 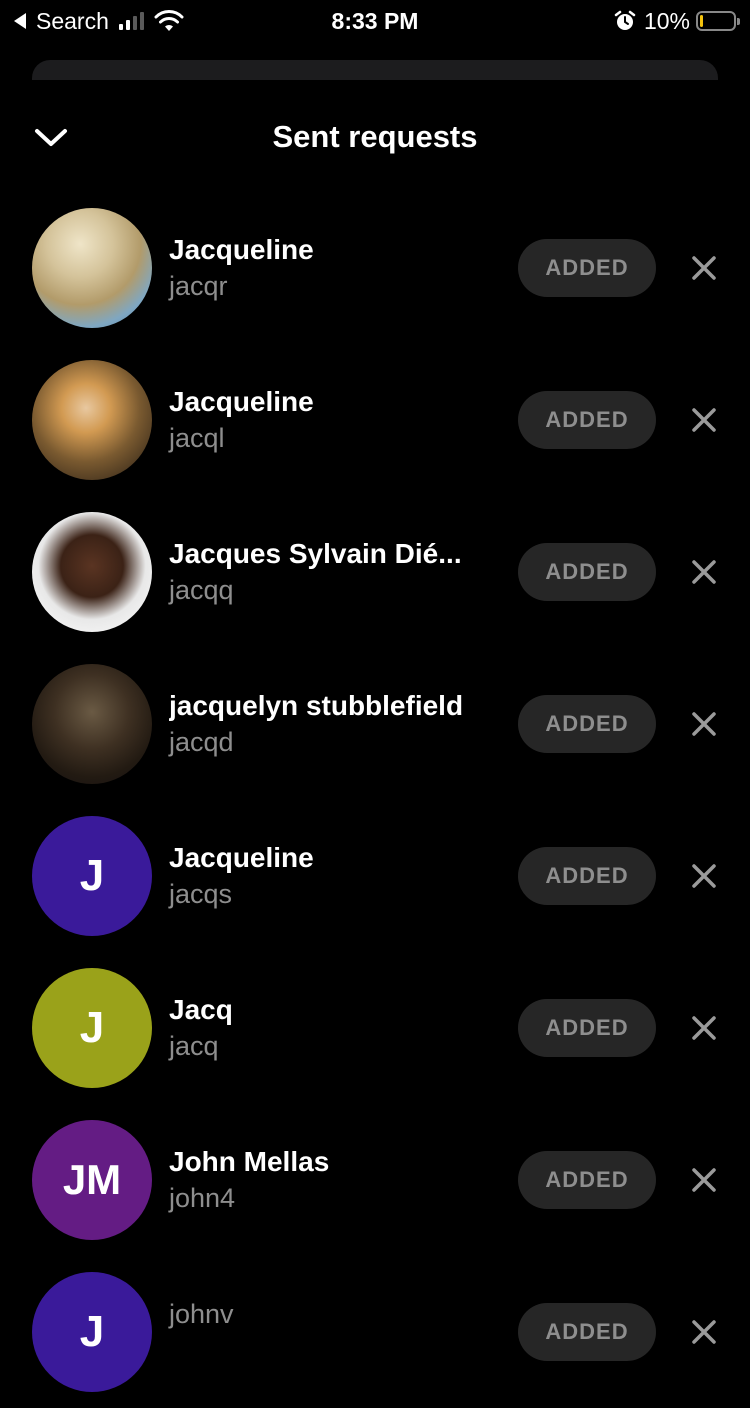 I want to click on username: jacqd, so click(x=201, y=742).